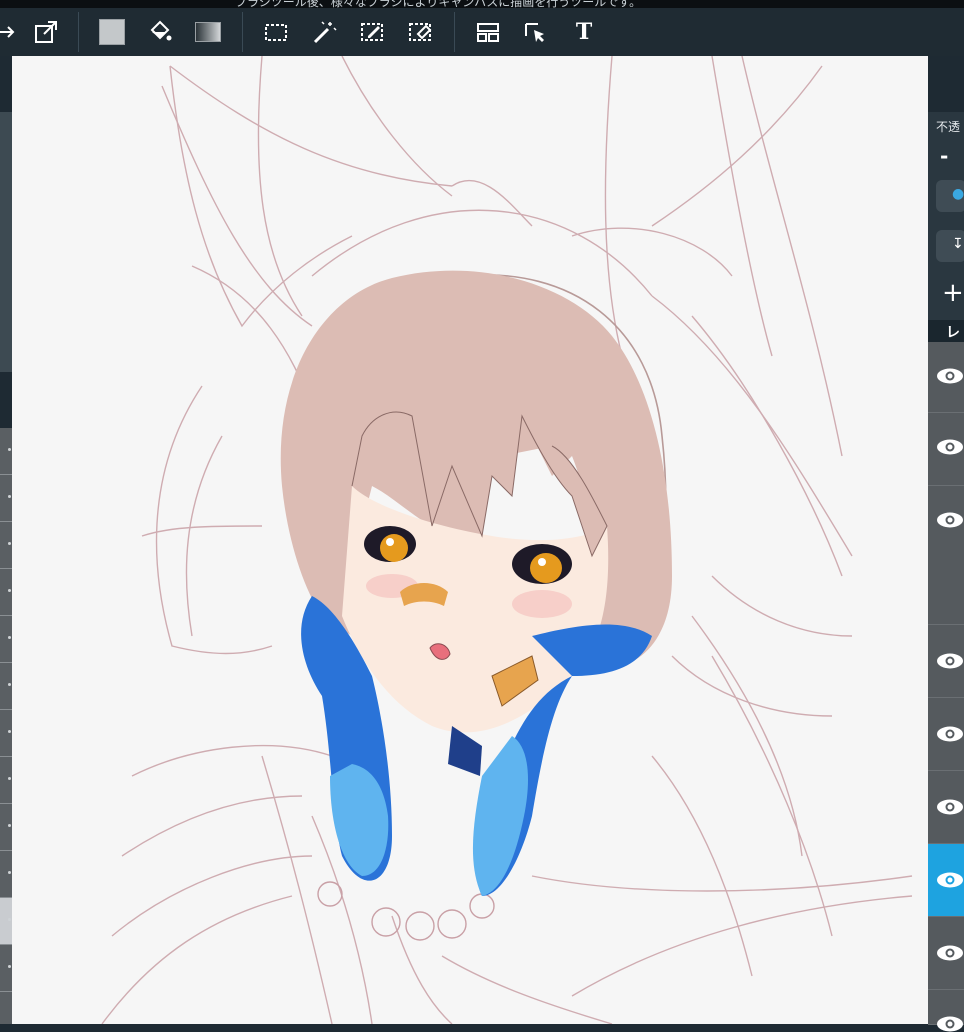 This screenshot has height=1032, width=964. I want to click on opacity-minus-button: -, so click(944, 156).